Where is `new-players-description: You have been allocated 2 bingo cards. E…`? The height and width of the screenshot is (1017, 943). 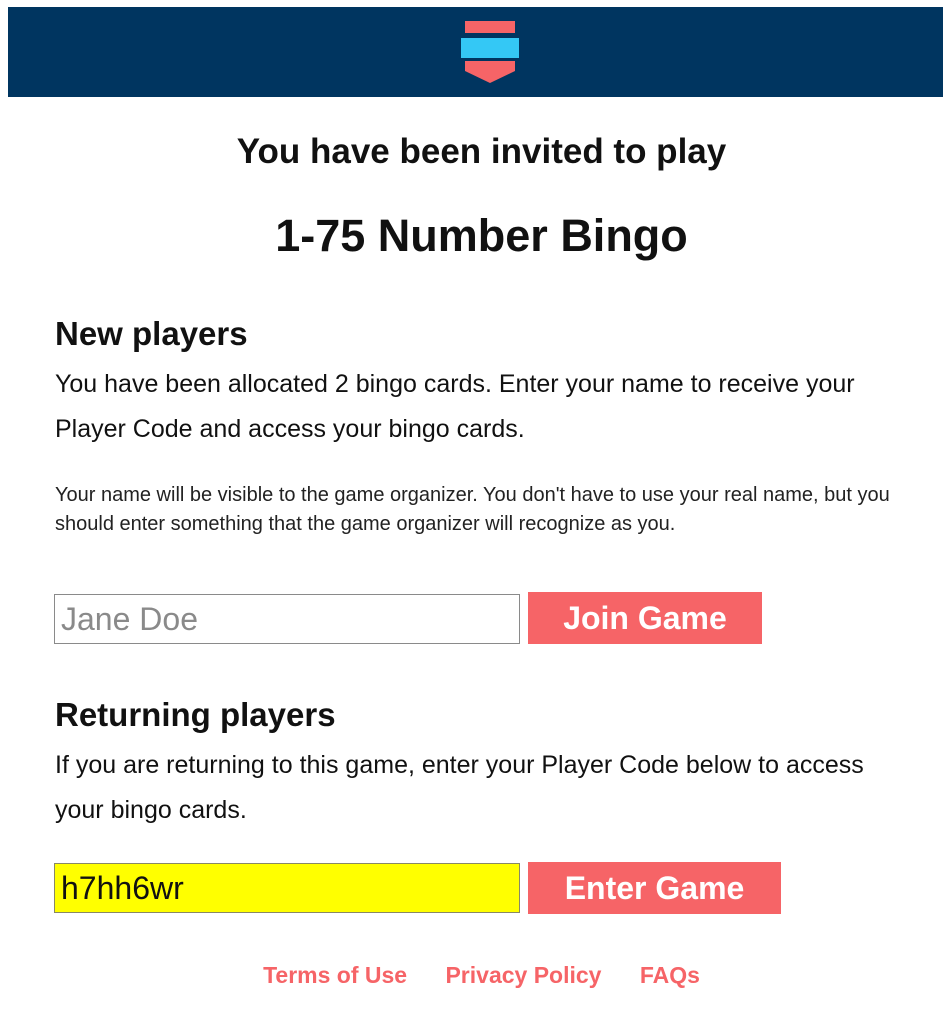 new-players-description: You have been allocated 2 bingo cards. E… is located at coordinates (455, 406).